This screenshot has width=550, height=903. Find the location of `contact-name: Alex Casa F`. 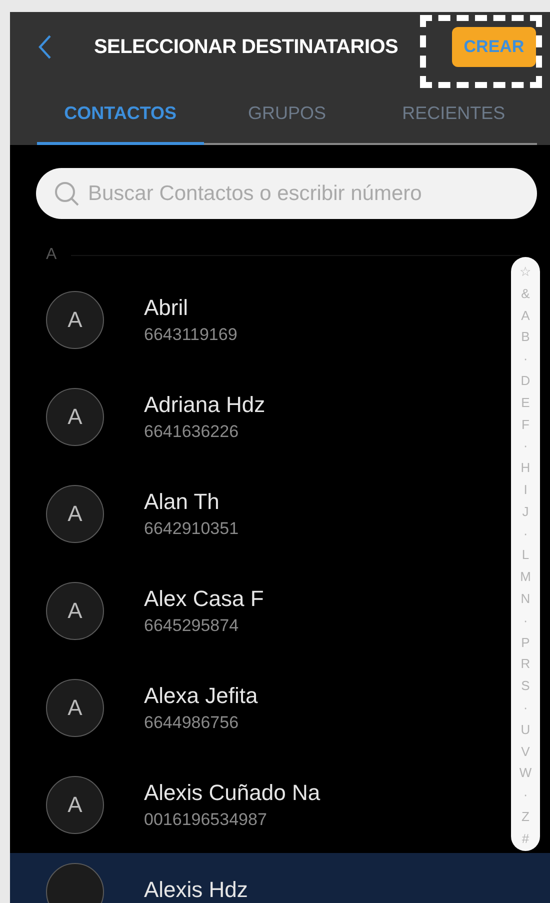

contact-name: Alex Casa F is located at coordinates (204, 599).